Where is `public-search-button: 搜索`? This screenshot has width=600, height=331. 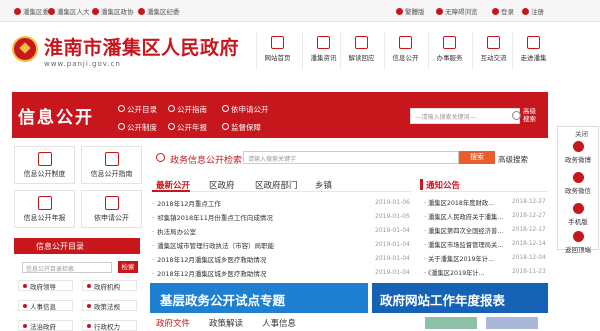 public-search-button: 搜索 is located at coordinates (477, 157).